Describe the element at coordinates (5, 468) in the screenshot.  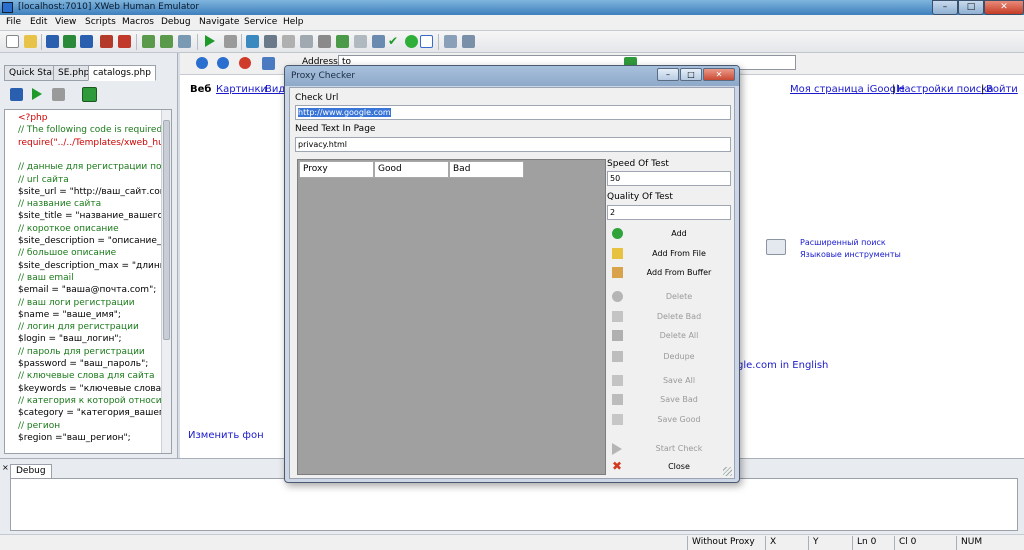
I see `close-panel-icon: ×` at that location.